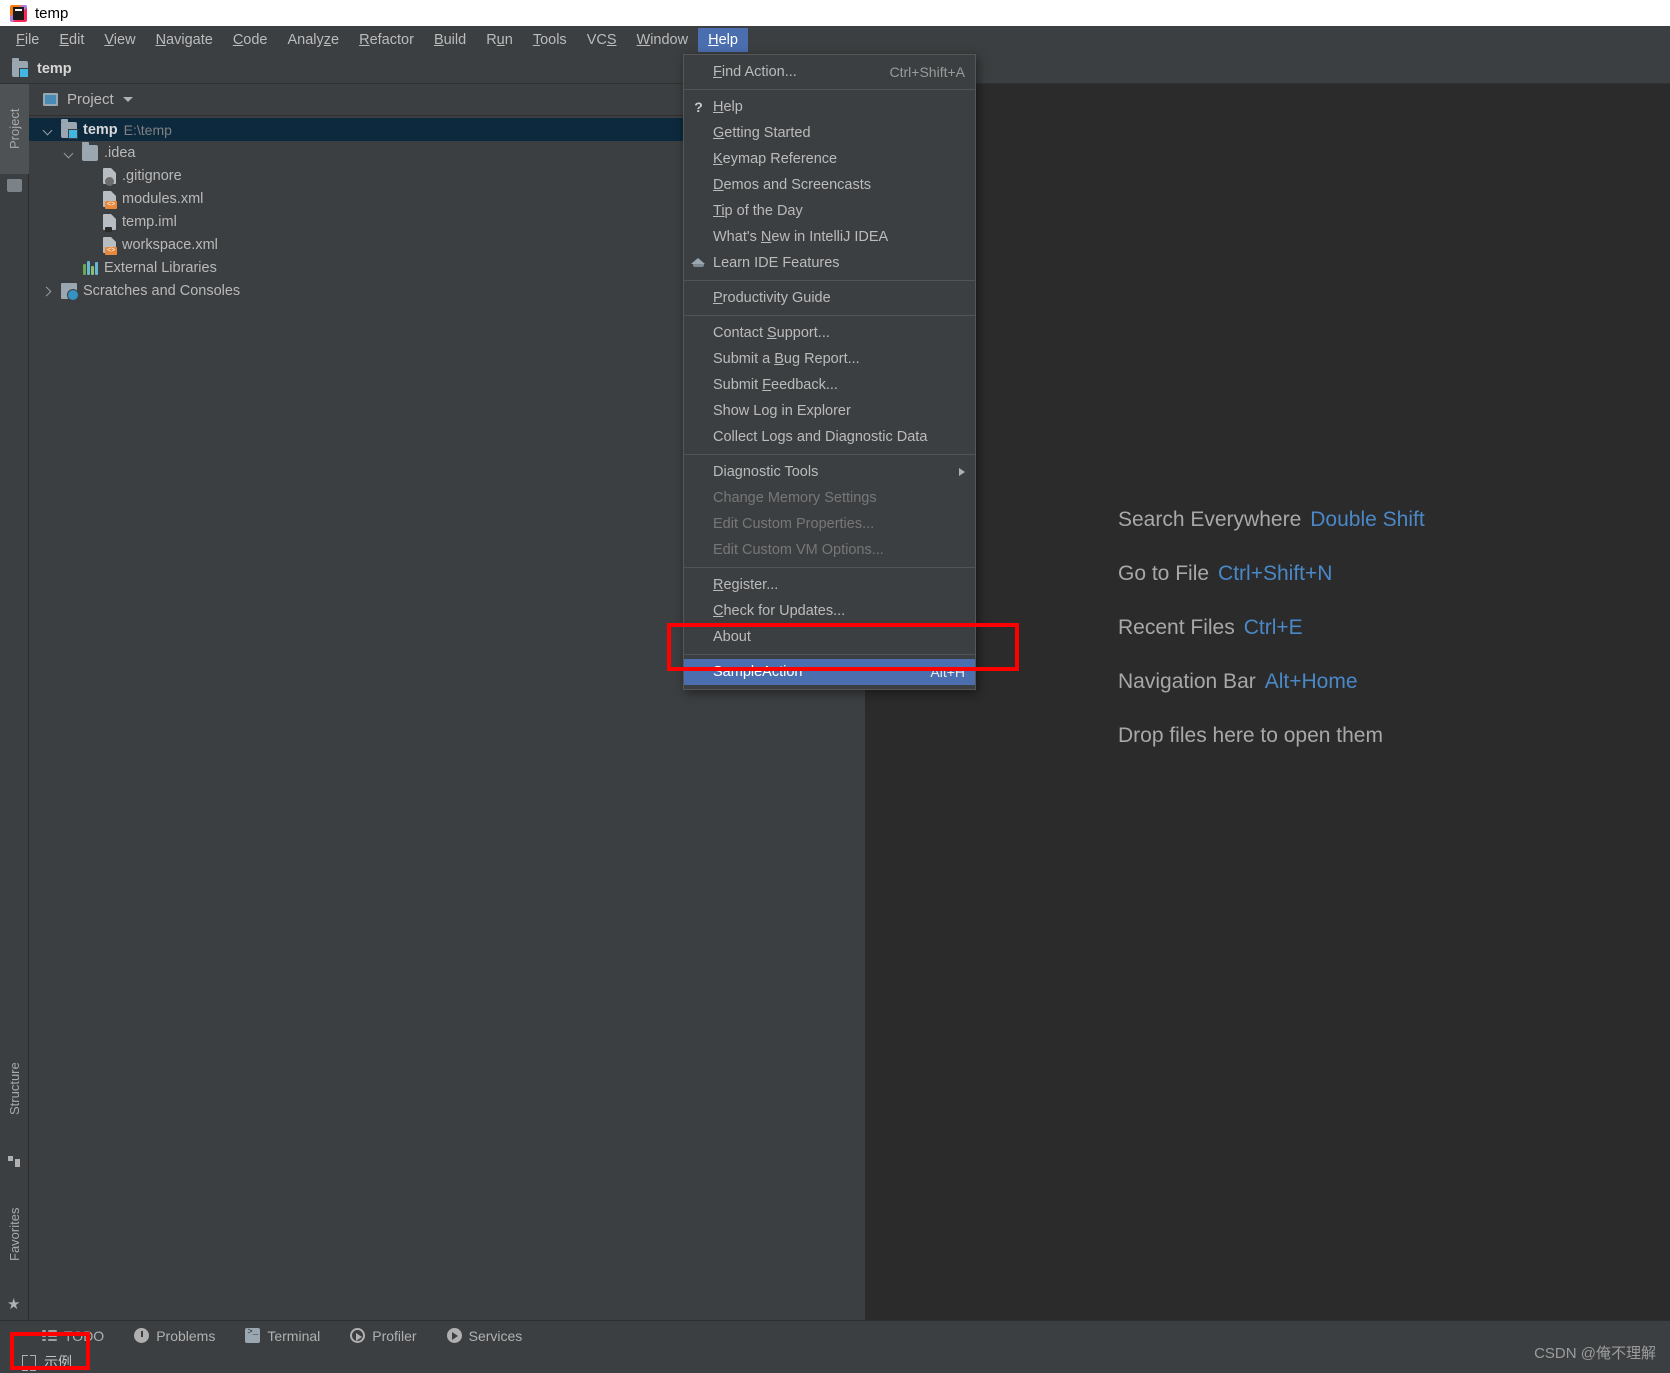 This screenshot has width=1670, height=1373. I want to click on menu-item-label: Learn IDE Features, so click(776, 263).